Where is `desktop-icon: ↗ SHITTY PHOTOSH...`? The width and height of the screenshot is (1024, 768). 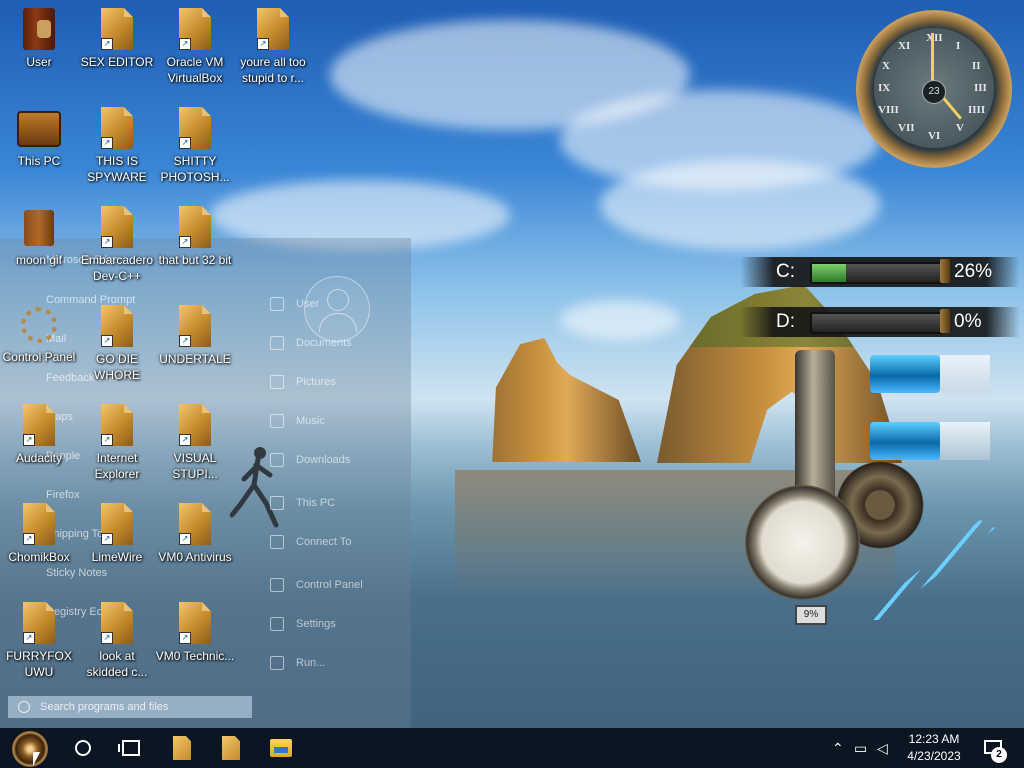 desktop-icon: ↗ SHITTY PHOTOSH... is located at coordinates (195, 142).